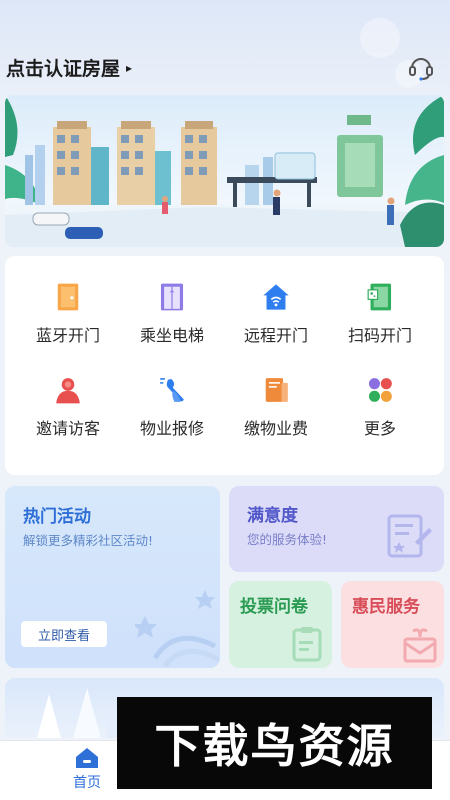 This screenshot has height=800, width=450. I want to click on grid-item-repair: 物业报修, so click(172, 394).